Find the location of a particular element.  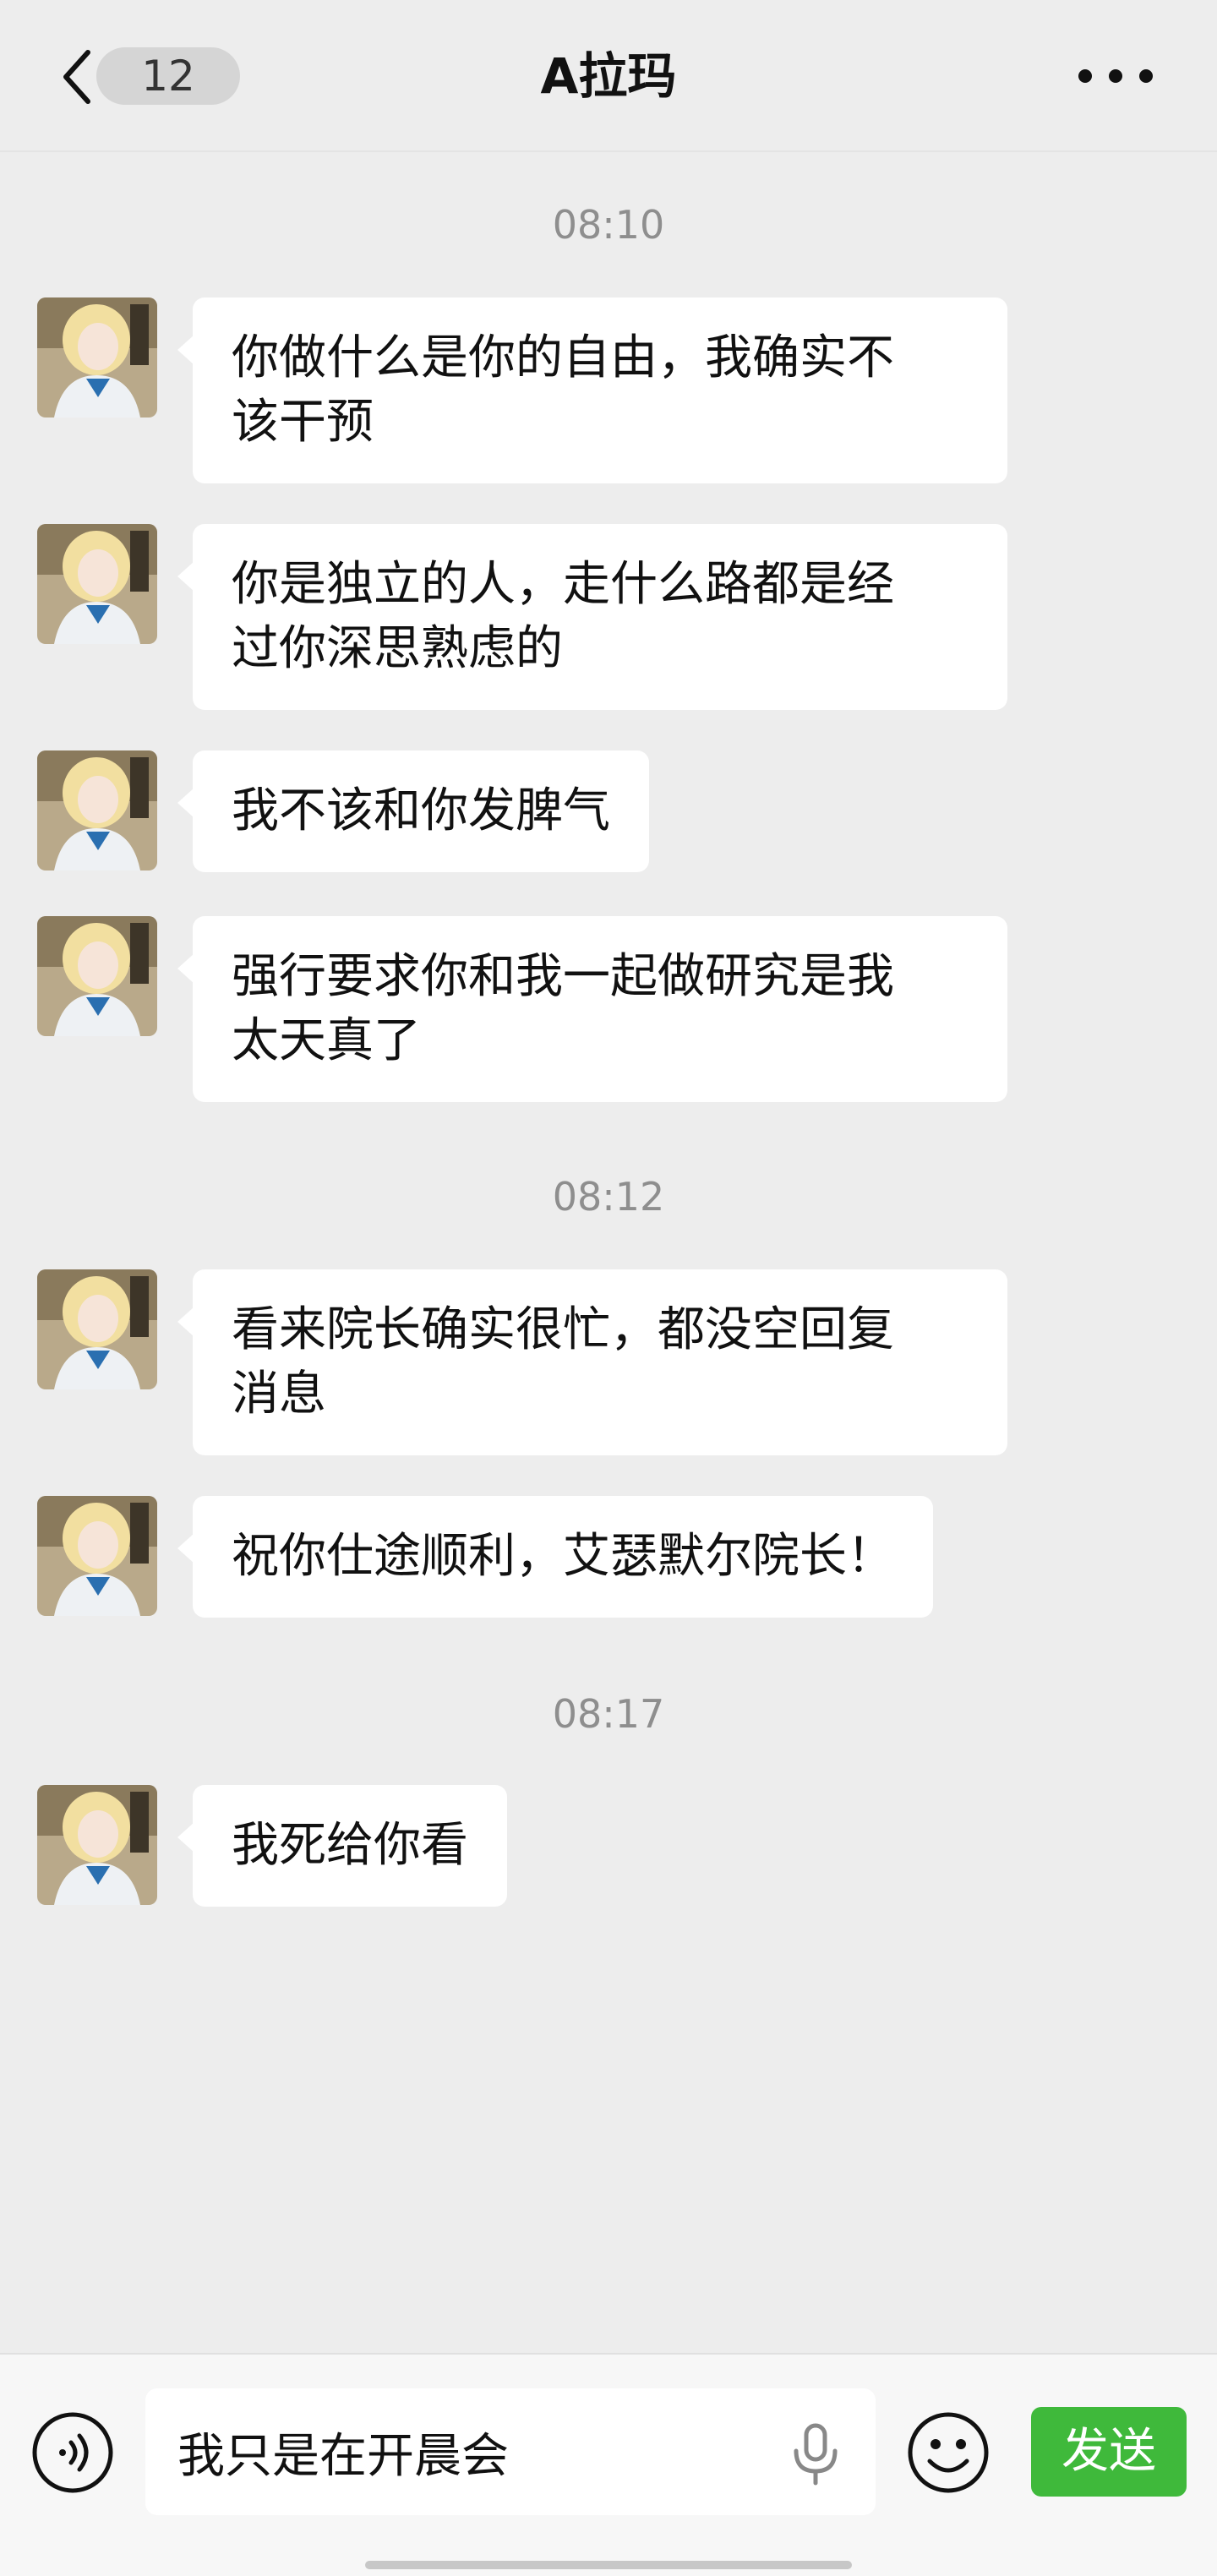

voice-input-button is located at coordinates (72, 2452).